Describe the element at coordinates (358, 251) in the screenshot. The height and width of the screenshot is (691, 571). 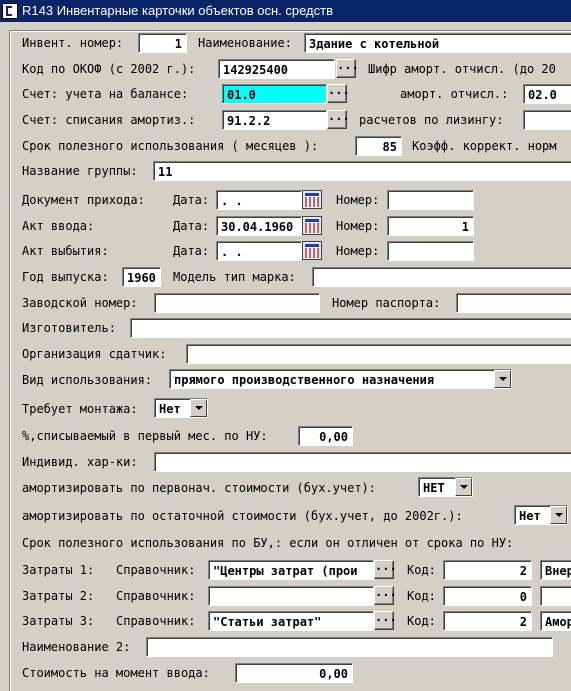
I see `disposal-number-label: Номер:` at that location.